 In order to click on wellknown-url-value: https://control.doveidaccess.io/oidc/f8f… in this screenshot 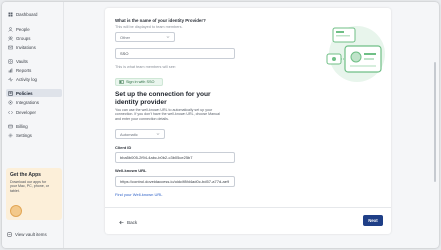, I will do `click(175, 181)`.